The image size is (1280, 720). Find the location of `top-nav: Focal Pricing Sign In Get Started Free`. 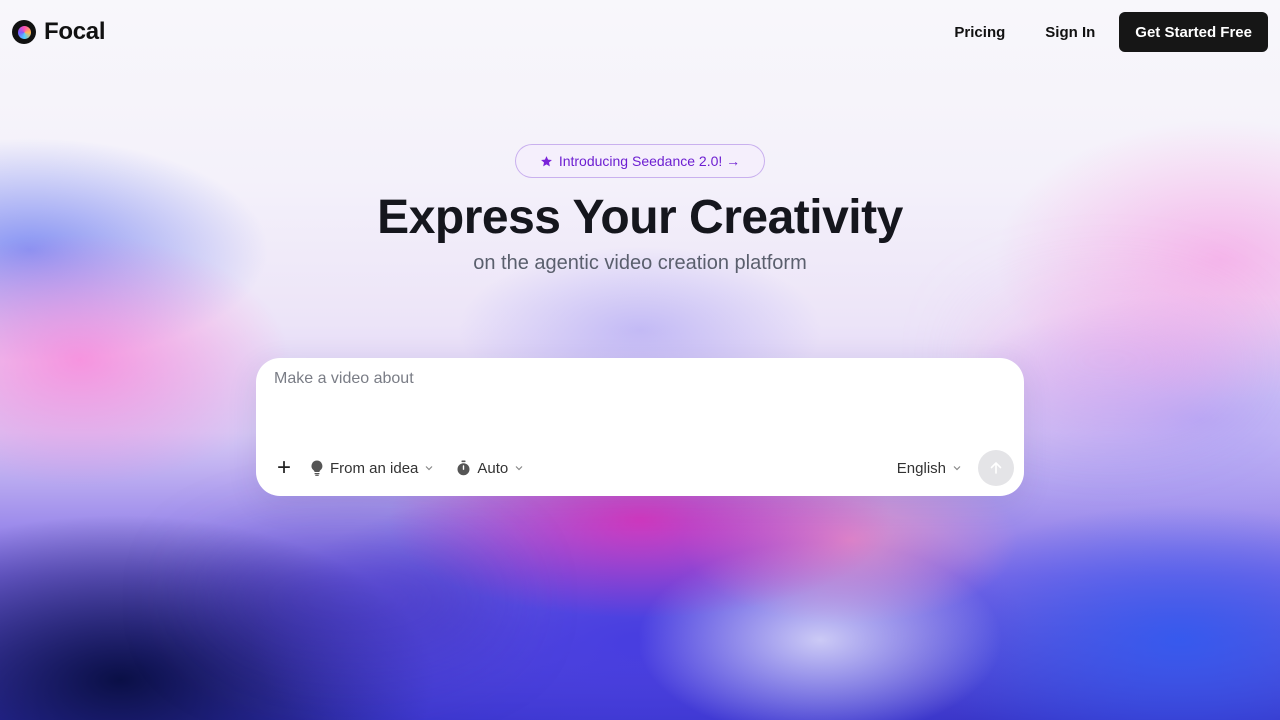

top-nav: Focal Pricing Sign In Get Started Free is located at coordinates (640, 32).